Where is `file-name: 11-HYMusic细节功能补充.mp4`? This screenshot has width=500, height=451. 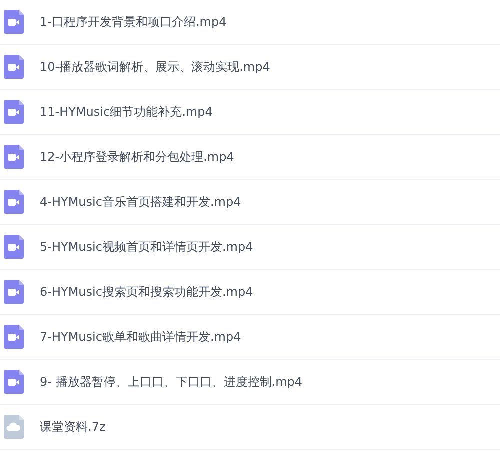 file-name: 11-HYMusic细节功能补充.mp4 is located at coordinates (126, 112).